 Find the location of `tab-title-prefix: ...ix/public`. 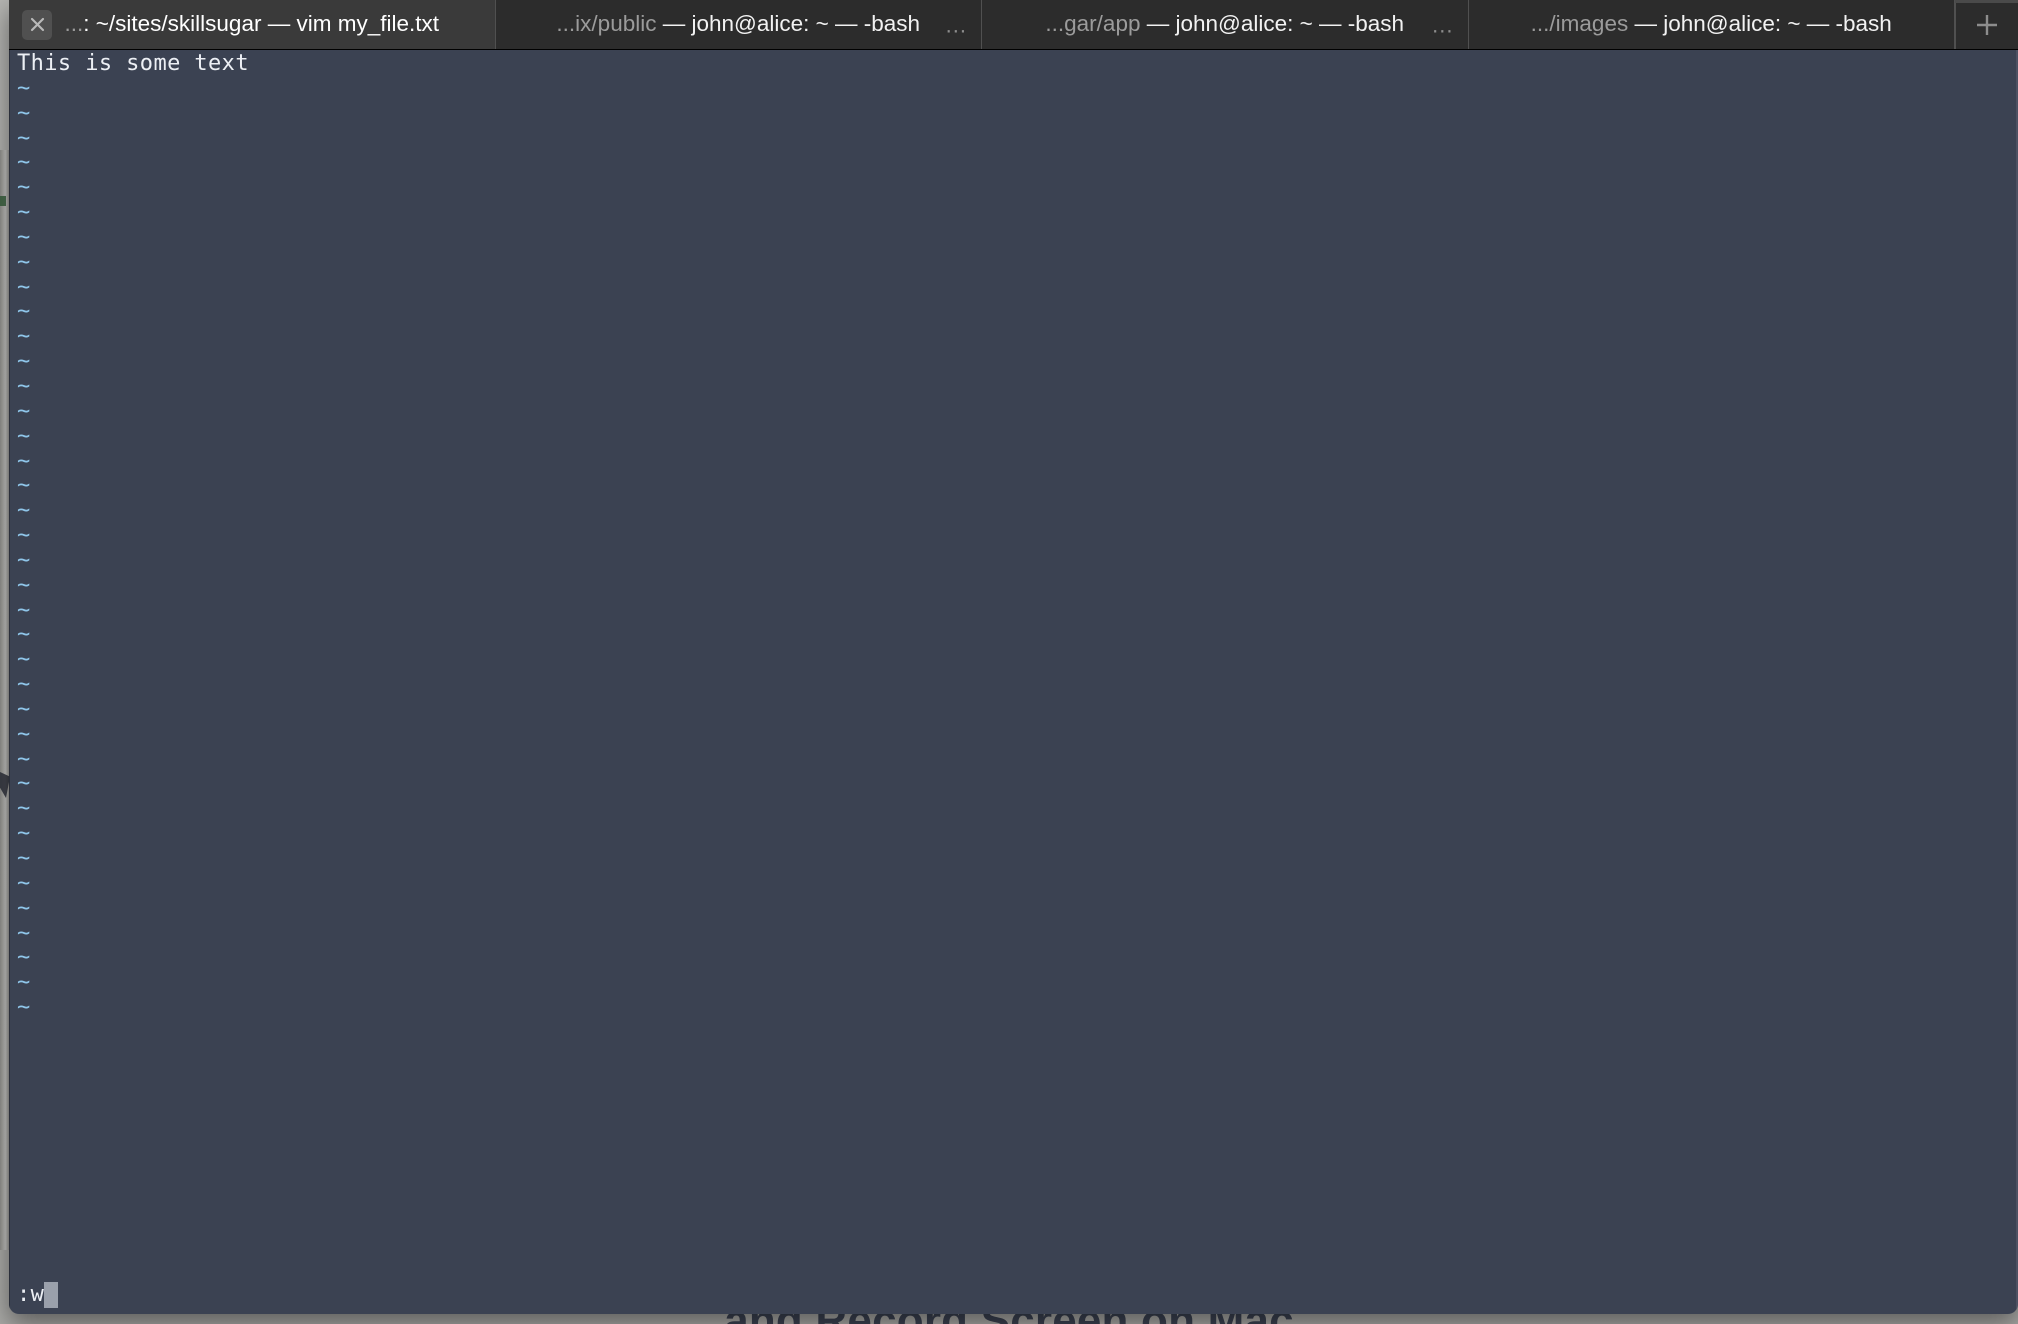

tab-title-prefix: ...ix/public is located at coordinates (606, 24).